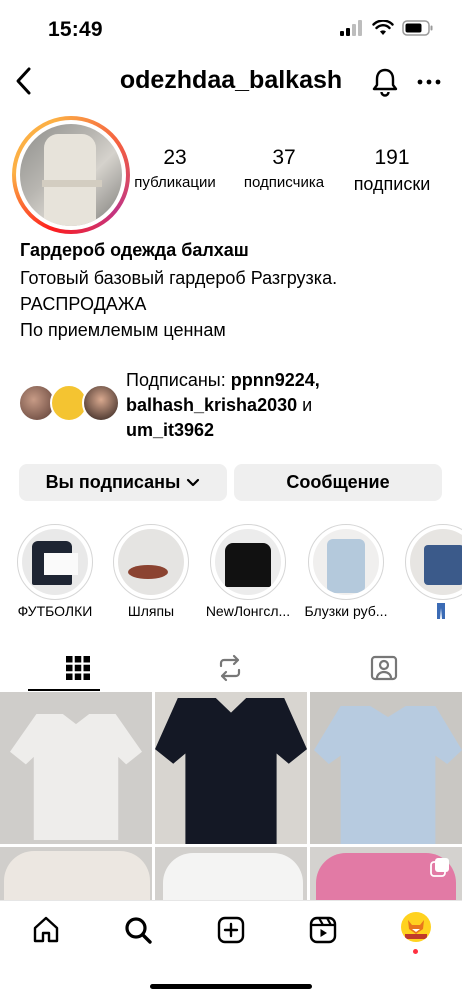 The image size is (462, 999). Describe the element at coordinates (383, 27) in the screenshot. I see `wifi-icon` at that location.